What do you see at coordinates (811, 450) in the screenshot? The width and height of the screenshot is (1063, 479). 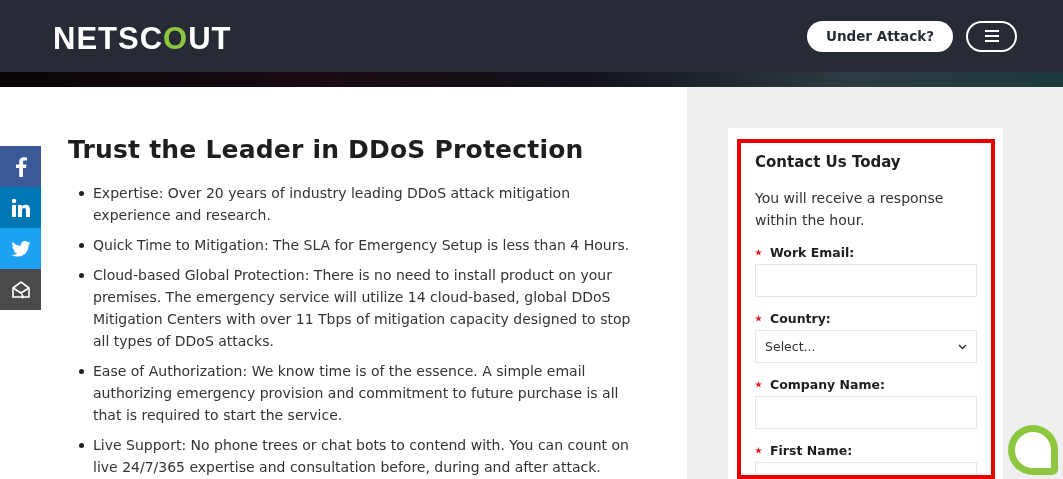 I see `field-label: First Name:` at bounding box center [811, 450].